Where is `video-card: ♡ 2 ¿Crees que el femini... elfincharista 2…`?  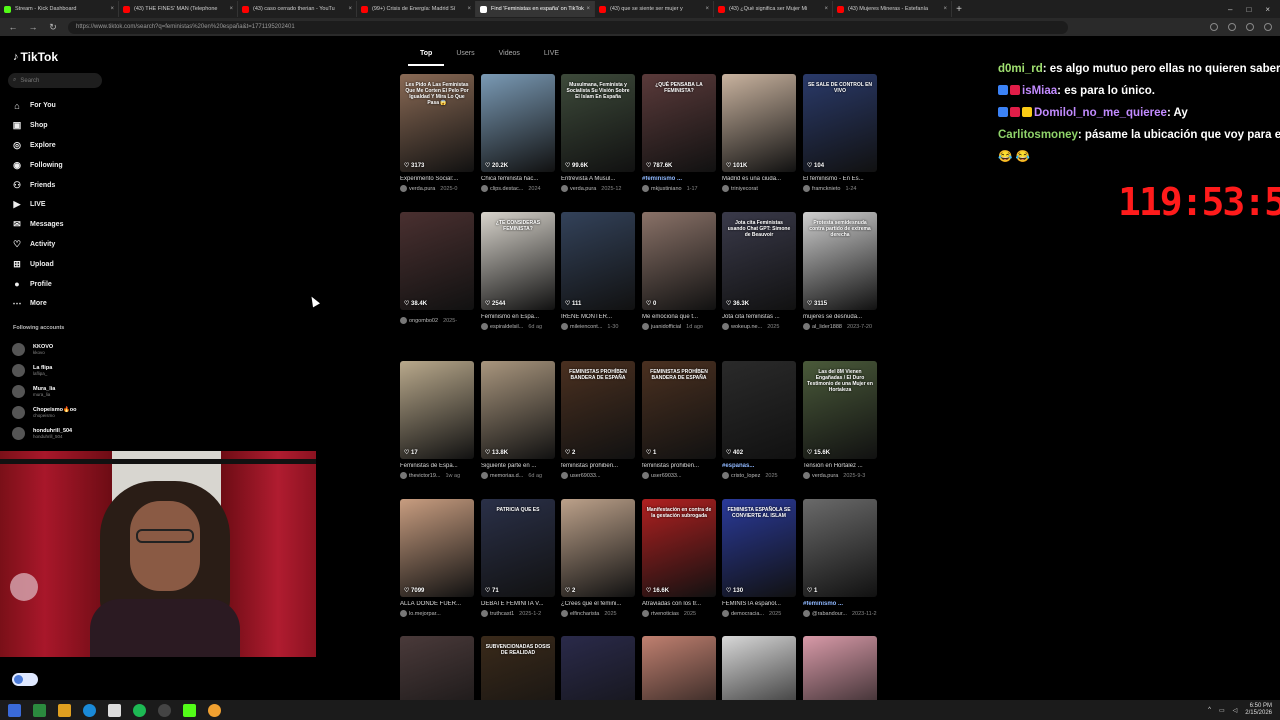
video-card: ♡ 2 ¿Crees que el femini... elfincharista 2… is located at coordinates (598, 558).